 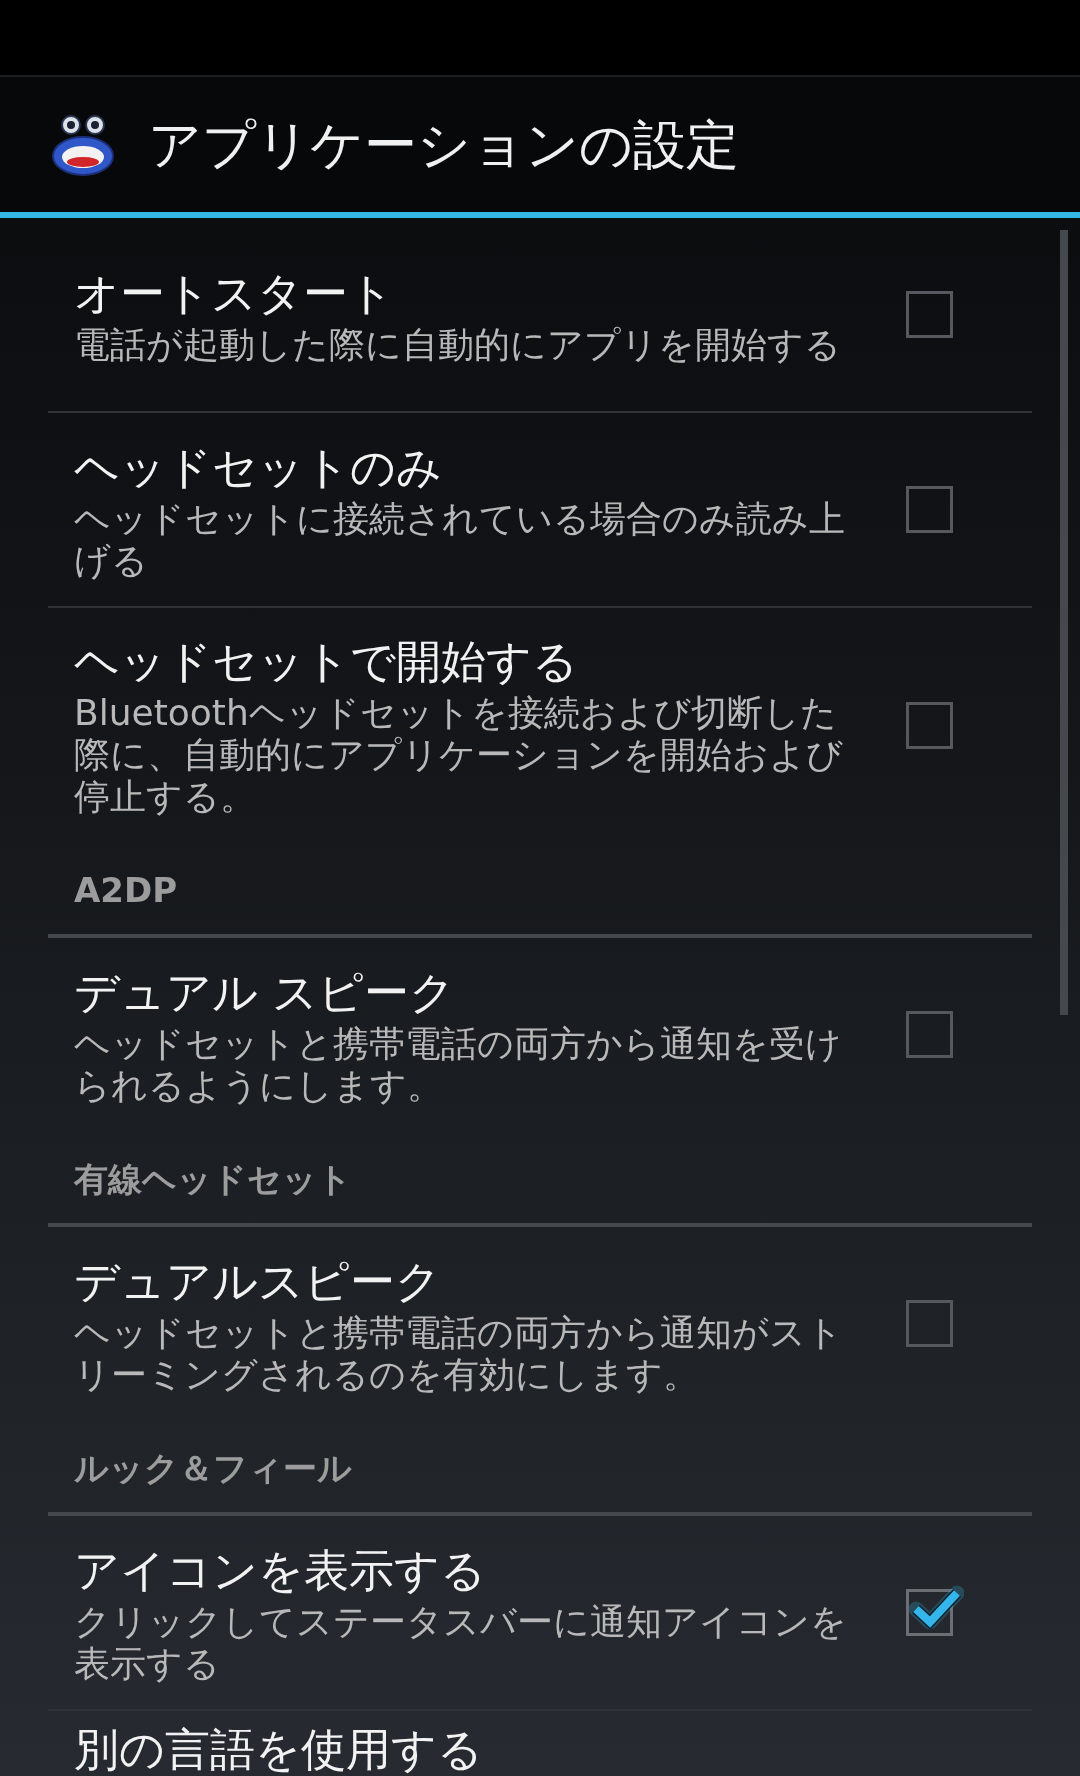 I want to click on preference-summary: 電話が起動した際に自動的にアプリを開始する, so click(x=457, y=344).